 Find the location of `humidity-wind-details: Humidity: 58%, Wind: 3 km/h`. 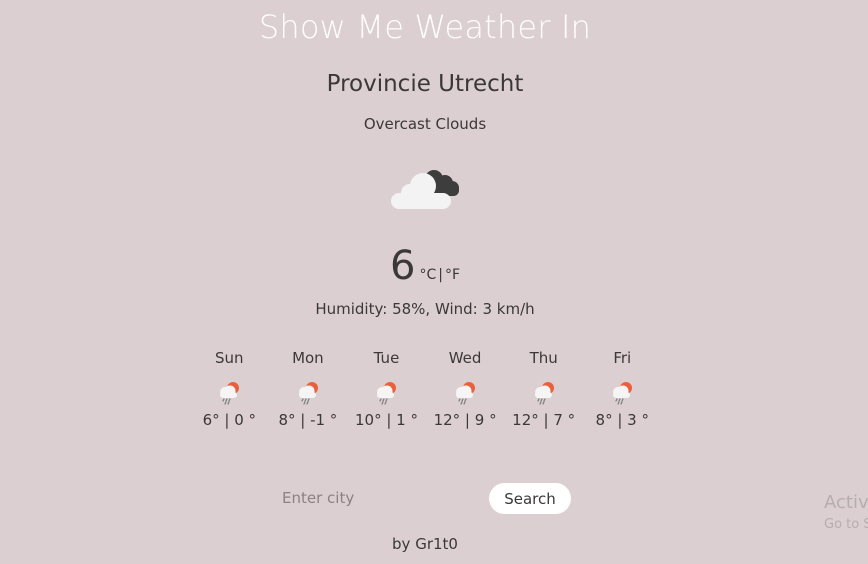

humidity-wind-details: Humidity: 58%, Wind: 3 km/h is located at coordinates (425, 309).